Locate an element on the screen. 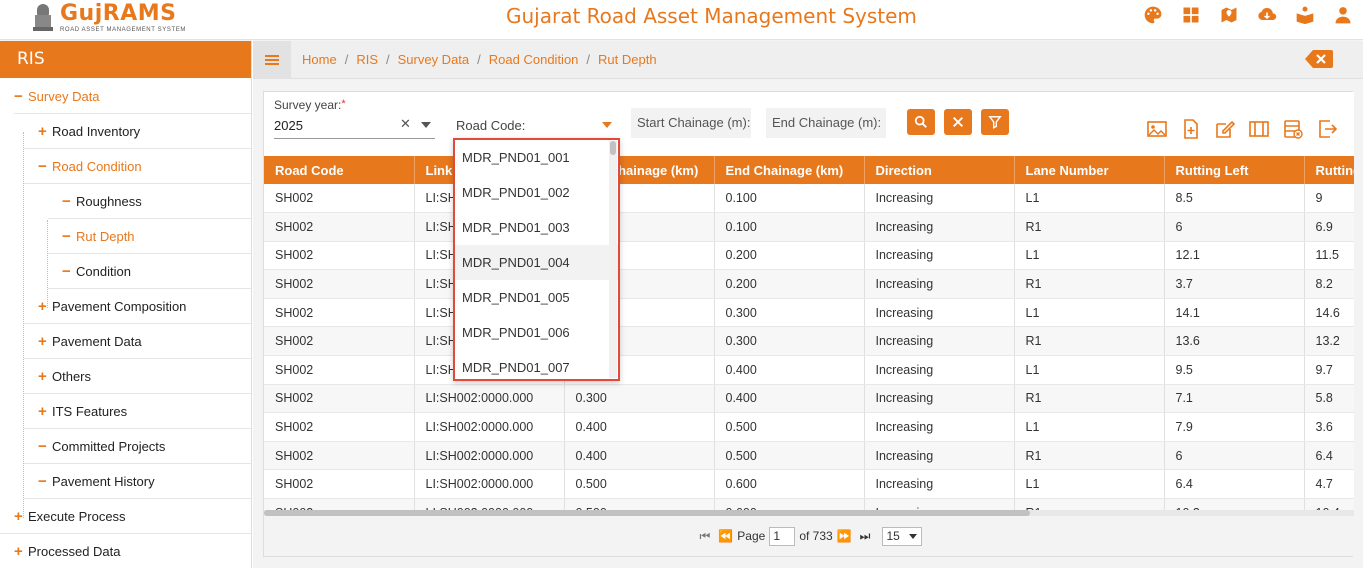  survey-year-underline is located at coordinates (354, 138).